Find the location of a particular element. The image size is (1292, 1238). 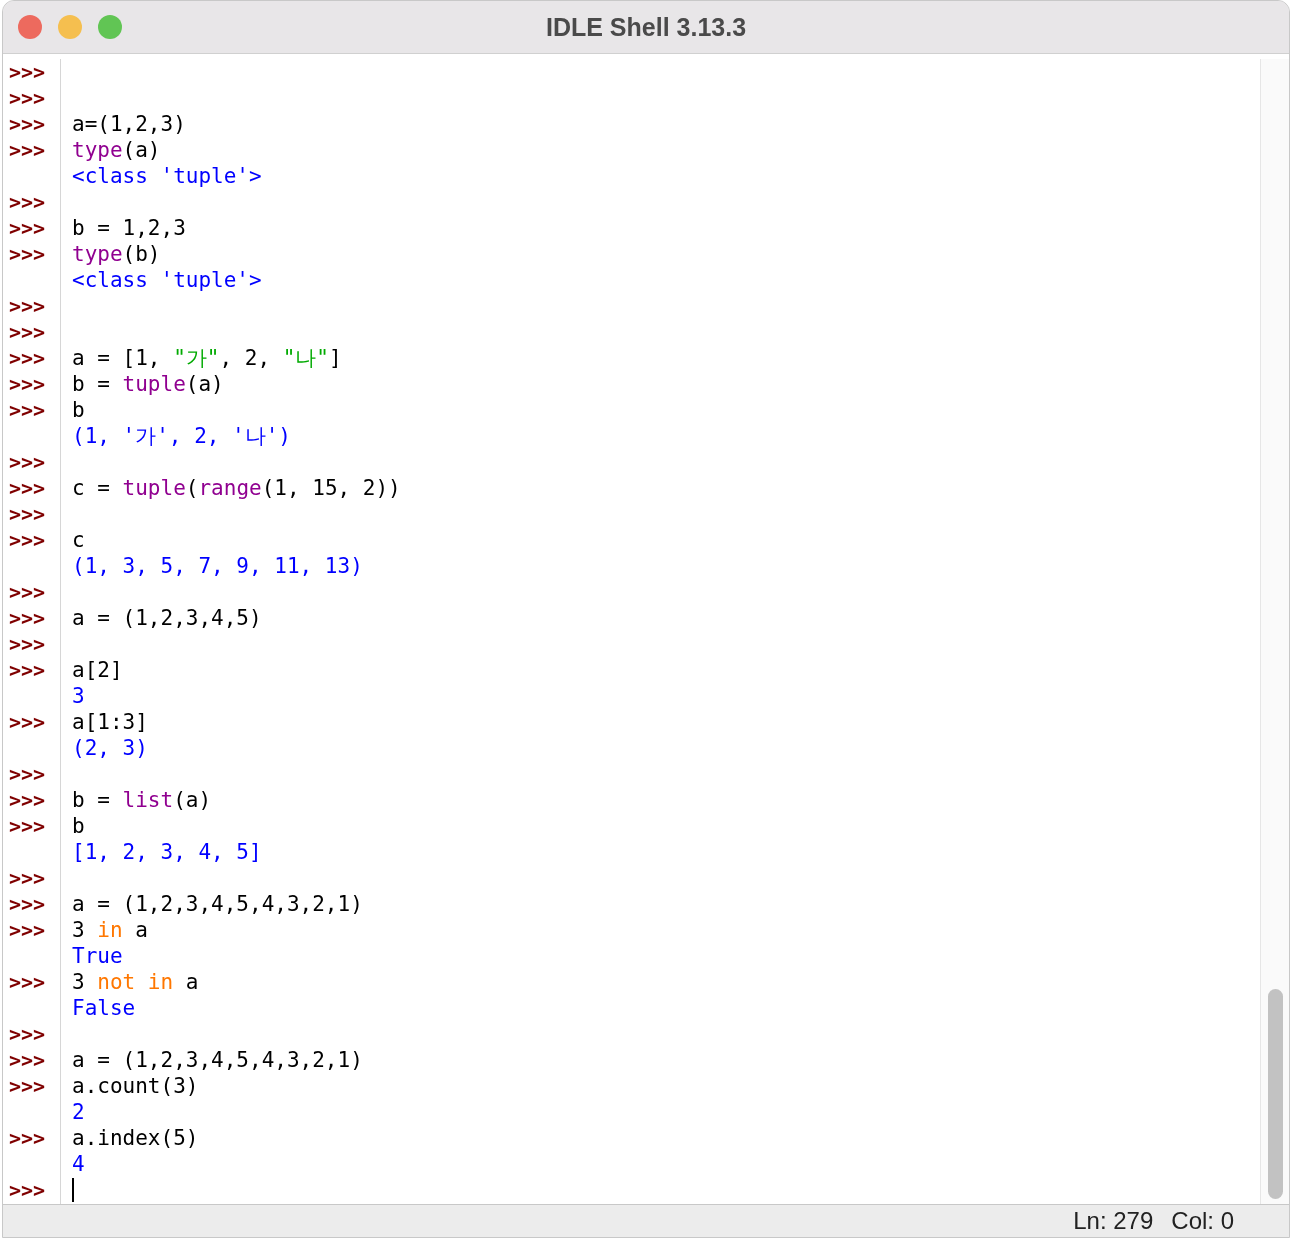

code-line: c = tuple(range(1, 15, 2)) is located at coordinates (236, 488).